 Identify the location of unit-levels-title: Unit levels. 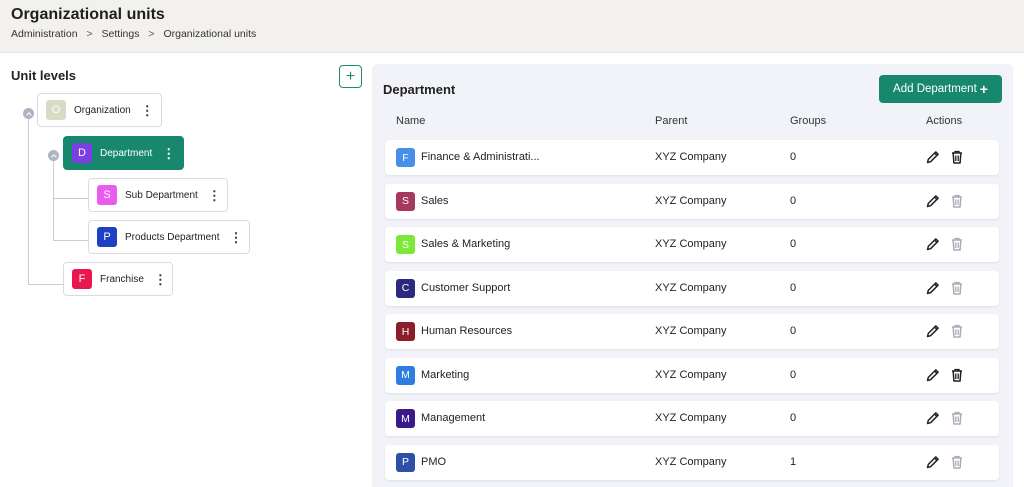
(44, 75).